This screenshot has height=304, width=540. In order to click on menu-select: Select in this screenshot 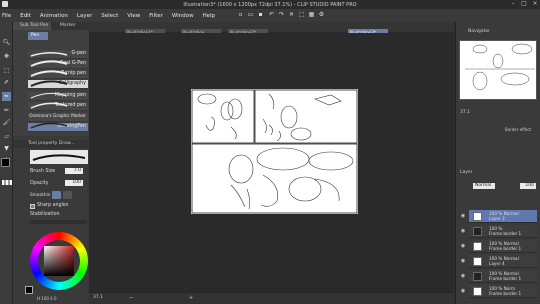, I will do `click(109, 16)`.